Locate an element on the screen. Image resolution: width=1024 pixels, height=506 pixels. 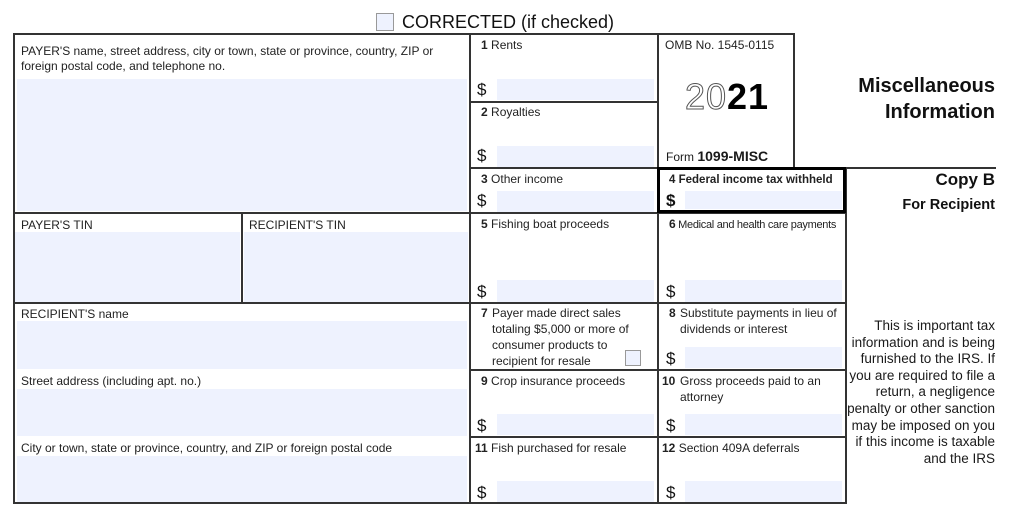
box-12-title: Section 409A deferrals is located at coordinates (739, 448).